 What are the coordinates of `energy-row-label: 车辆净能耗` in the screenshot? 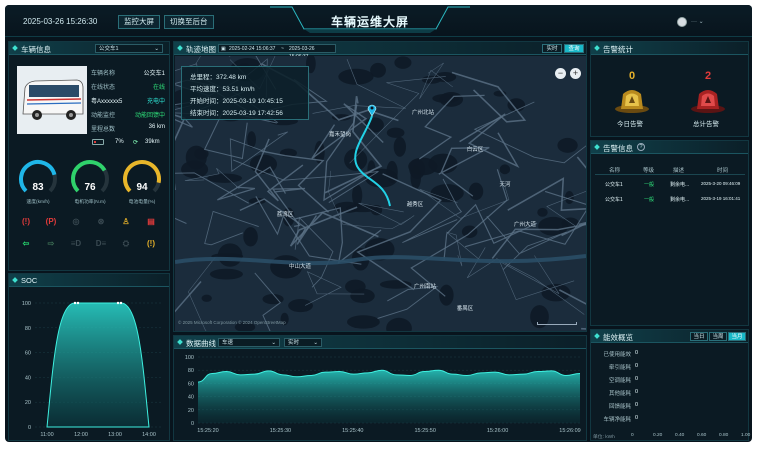 It's located at (617, 420).